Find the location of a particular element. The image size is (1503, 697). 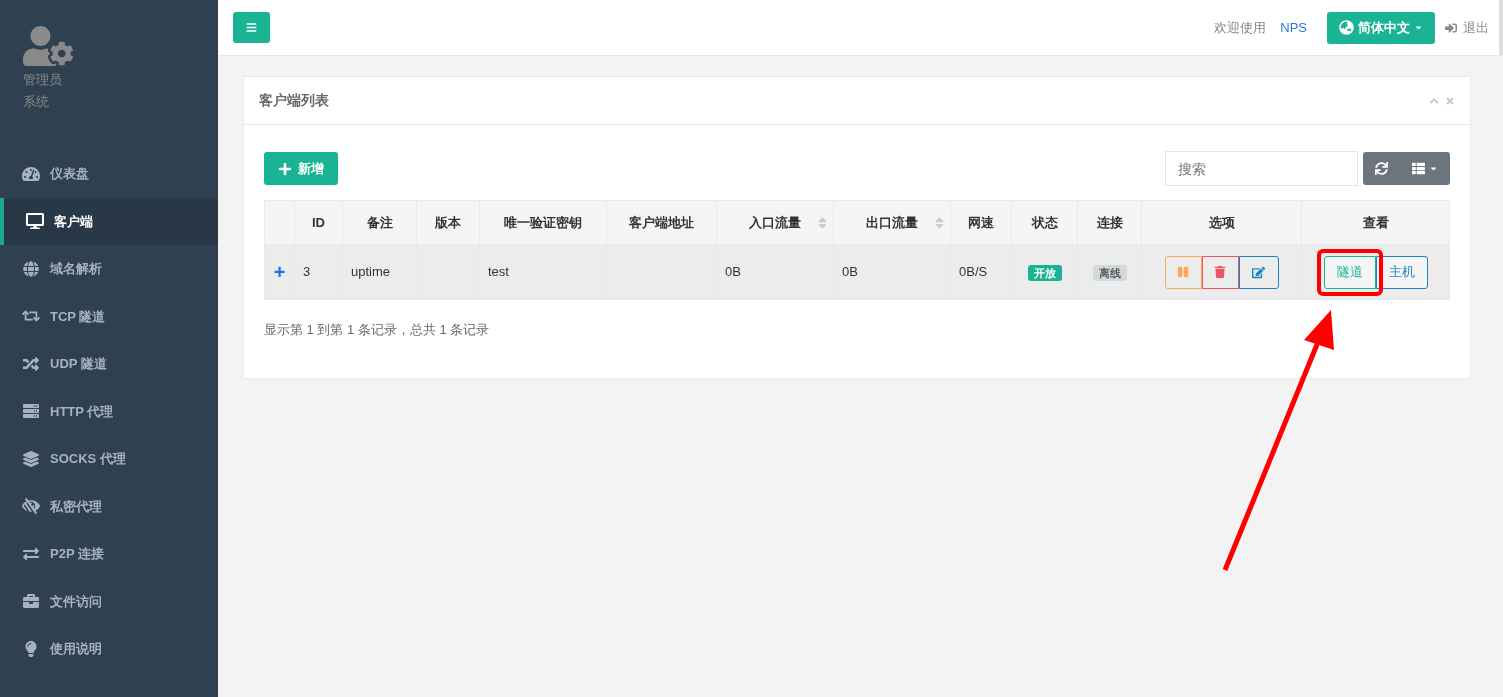

eye-slash-icon is located at coordinates (31, 506).